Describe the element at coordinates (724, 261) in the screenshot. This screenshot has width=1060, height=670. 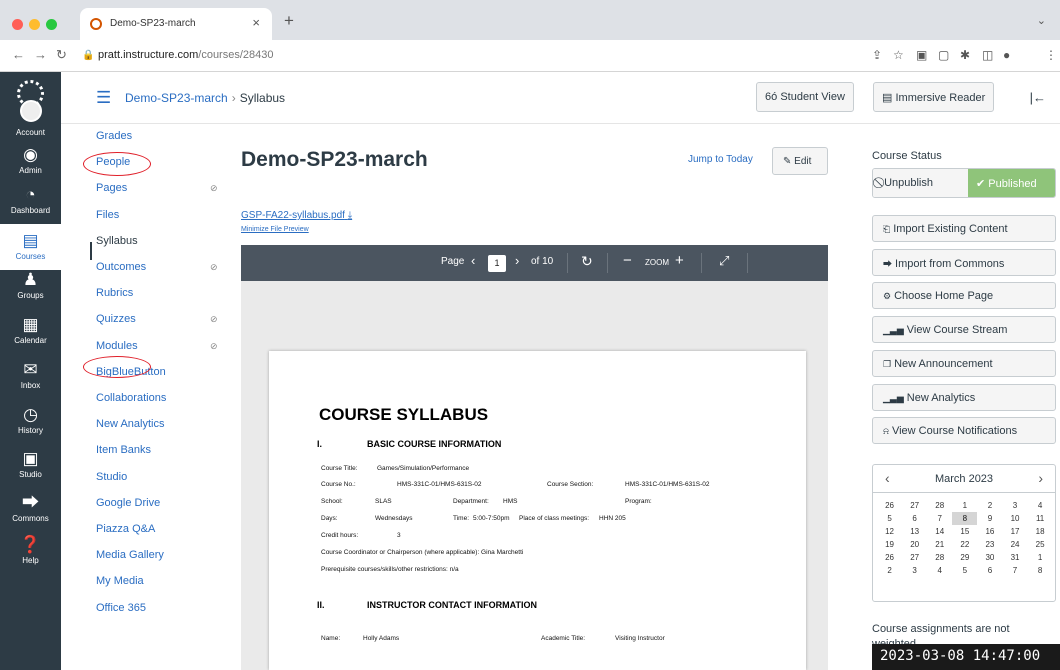
I see `fullscreen-icon: ⤢` at that location.